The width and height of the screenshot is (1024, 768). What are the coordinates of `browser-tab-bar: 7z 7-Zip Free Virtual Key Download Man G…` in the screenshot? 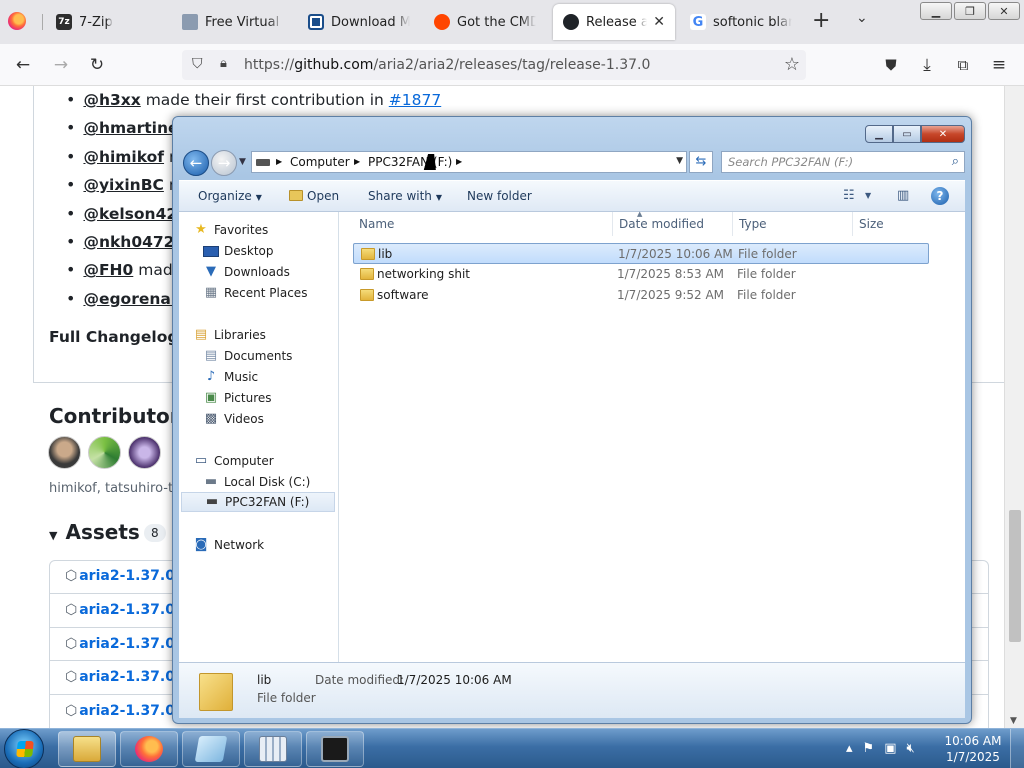 It's located at (512, 22).